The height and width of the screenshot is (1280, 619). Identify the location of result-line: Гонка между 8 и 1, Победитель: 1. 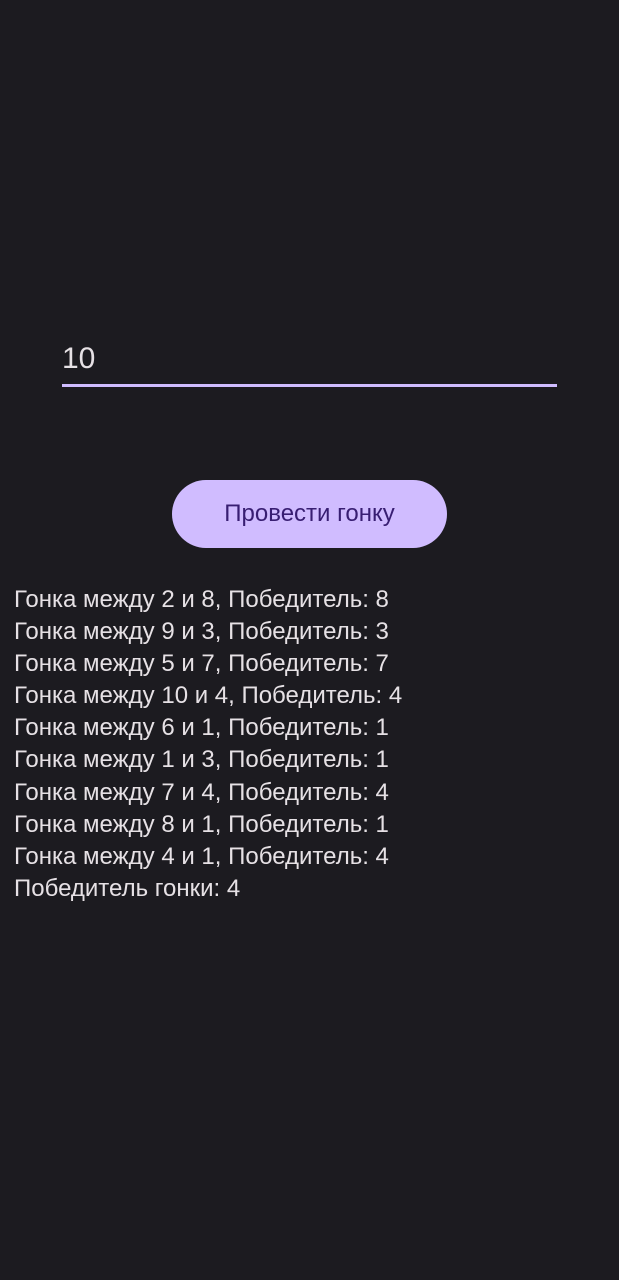
(201, 824).